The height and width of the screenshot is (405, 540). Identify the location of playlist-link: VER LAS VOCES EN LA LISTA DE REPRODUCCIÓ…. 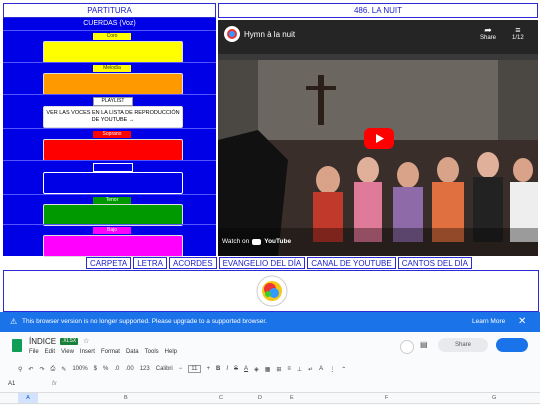
(113, 117).